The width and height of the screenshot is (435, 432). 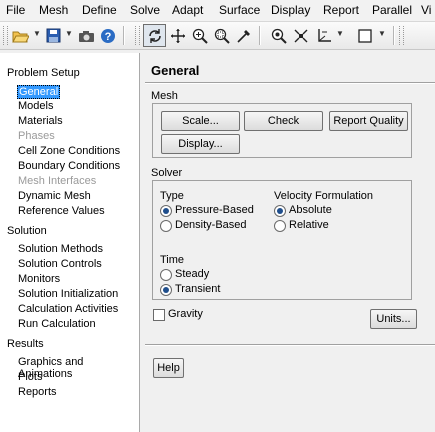 What do you see at coordinates (168, 368) in the screenshot?
I see `help-button: Help` at bounding box center [168, 368].